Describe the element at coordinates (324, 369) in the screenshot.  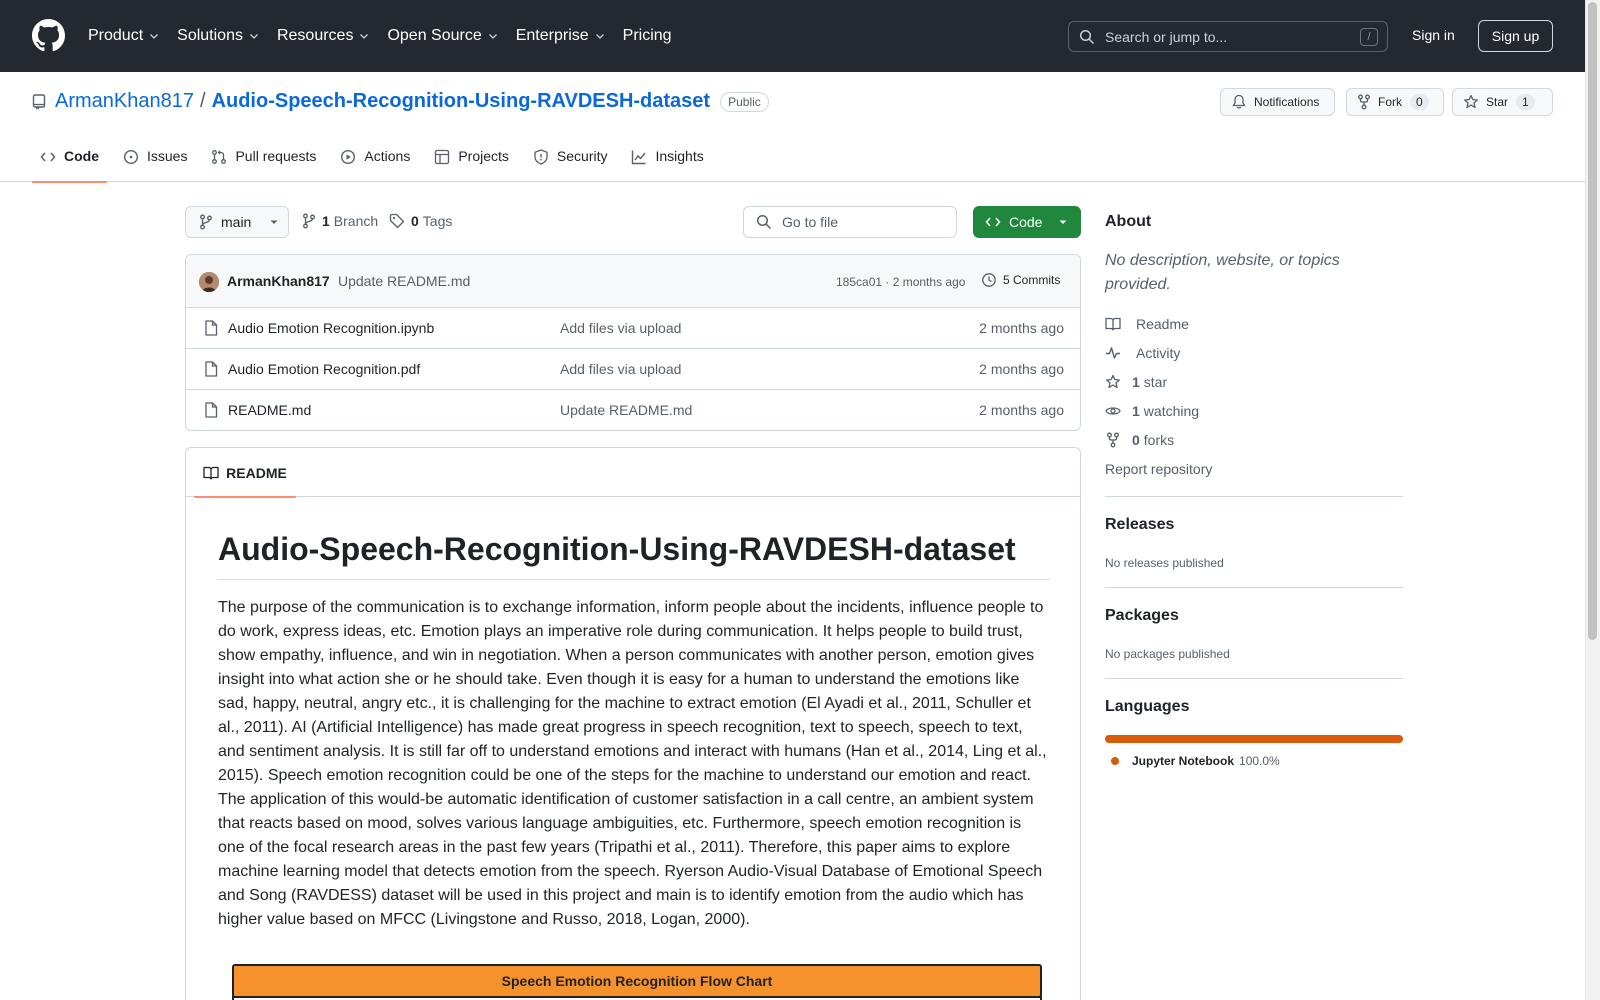
I see `file-name-link: Audio Emotion Recognition.pdf` at that location.